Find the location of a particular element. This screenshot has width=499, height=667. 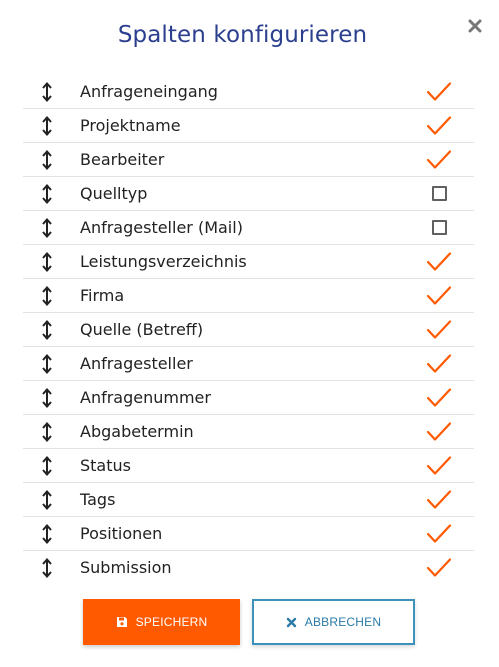

save-button: SPEICHERN is located at coordinates (161, 622).